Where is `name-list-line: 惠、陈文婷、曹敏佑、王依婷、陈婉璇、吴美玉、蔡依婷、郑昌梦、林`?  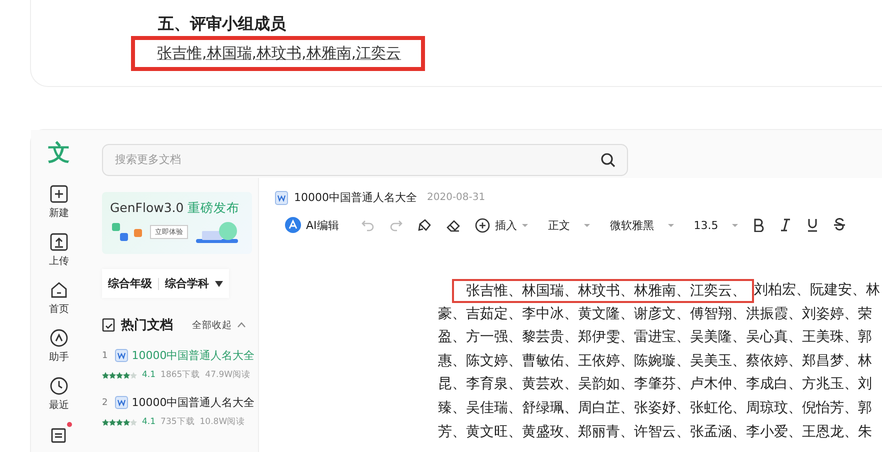
name-list-line: 惠、陈文婷、曹敏佑、王依婷、陈婉璇、吴美玉、蔡依婷、郑昌梦、林 is located at coordinates (655, 361).